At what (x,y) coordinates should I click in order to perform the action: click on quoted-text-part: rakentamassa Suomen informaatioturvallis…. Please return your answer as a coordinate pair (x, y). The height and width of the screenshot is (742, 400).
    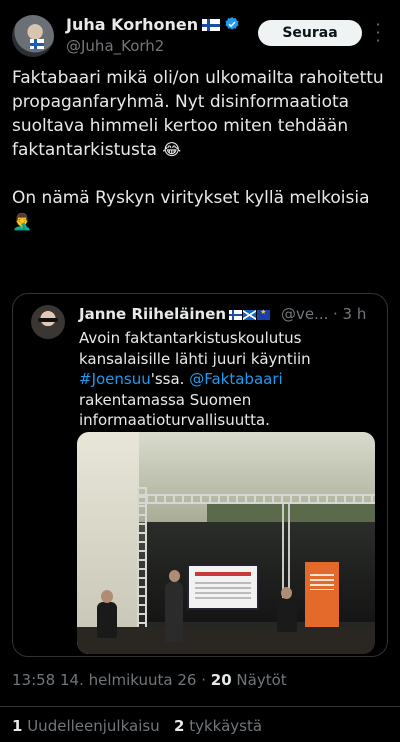
    Looking at the image, I should click on (174, 410).